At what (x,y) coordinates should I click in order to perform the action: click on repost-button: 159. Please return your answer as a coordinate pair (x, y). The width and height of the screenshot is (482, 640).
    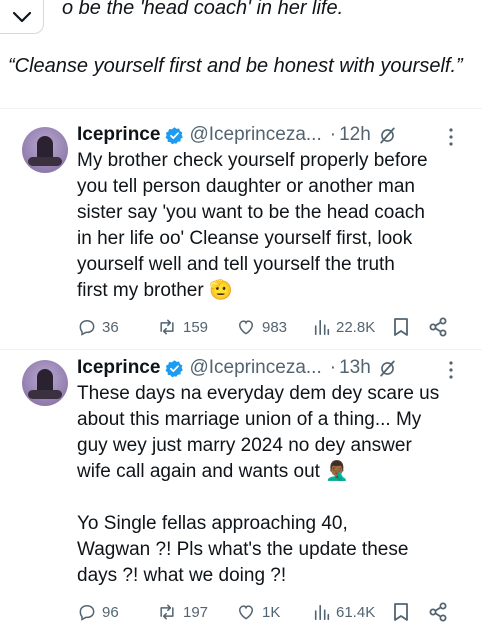
    Looking at the image, I should click on (182, 327).